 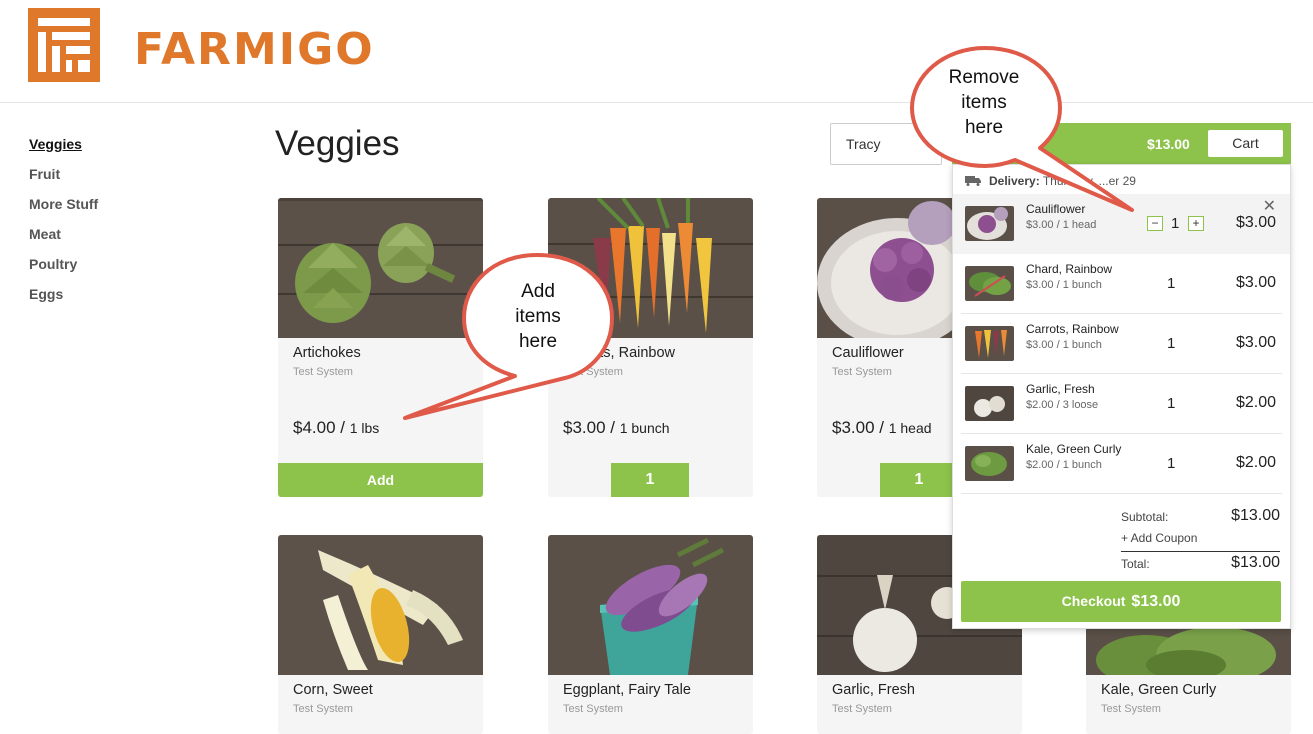 What do you see at coordinates (1155, 223) in the screenshot?
I see `decrement-button: −` at bounding box center [1155, 223].